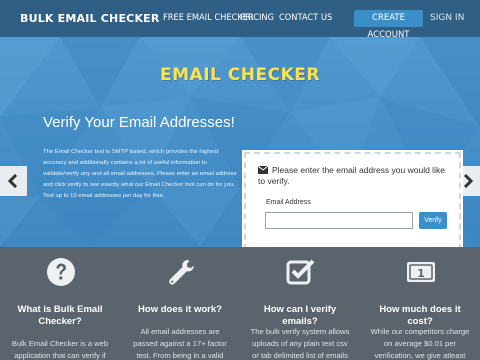 The height and width of the screenshot is (360, 480). What do you see at coordinates (388, 25) in the screenshot?
I see `create-account-button: CREATE ACCOUNT` at bounding box center [388, 25].